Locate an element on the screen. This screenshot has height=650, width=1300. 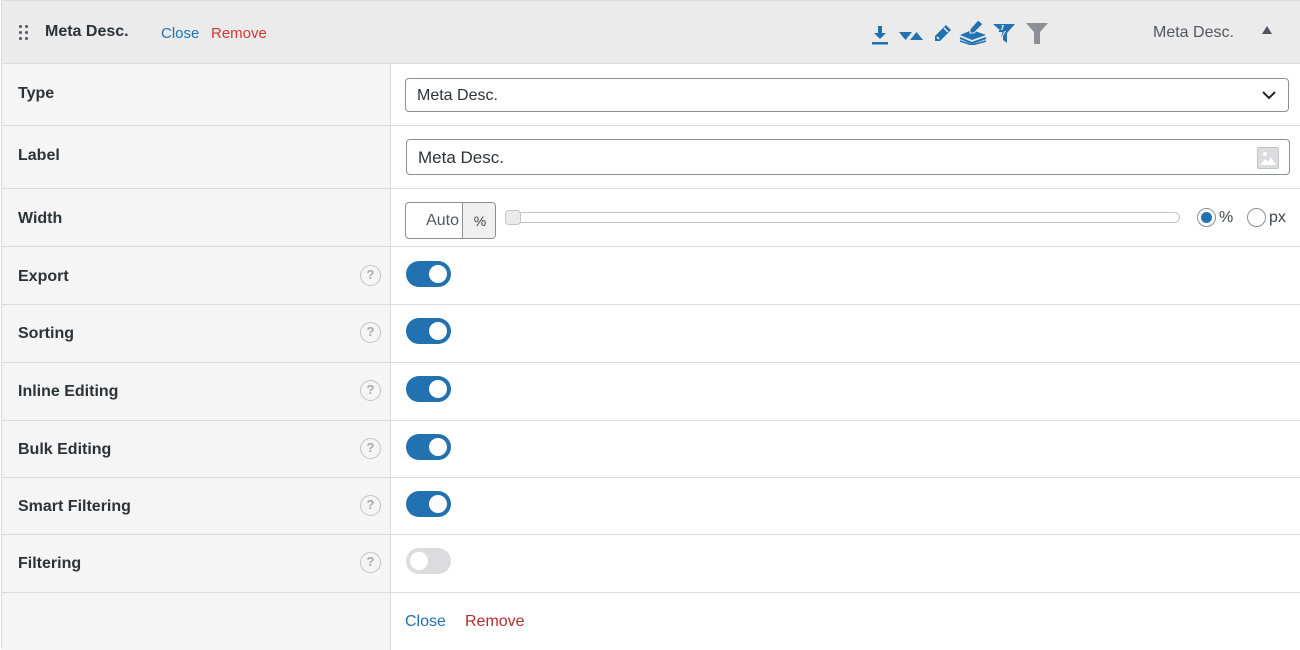
unit-radio-px-label: px is located at coordinates (1277, 217).